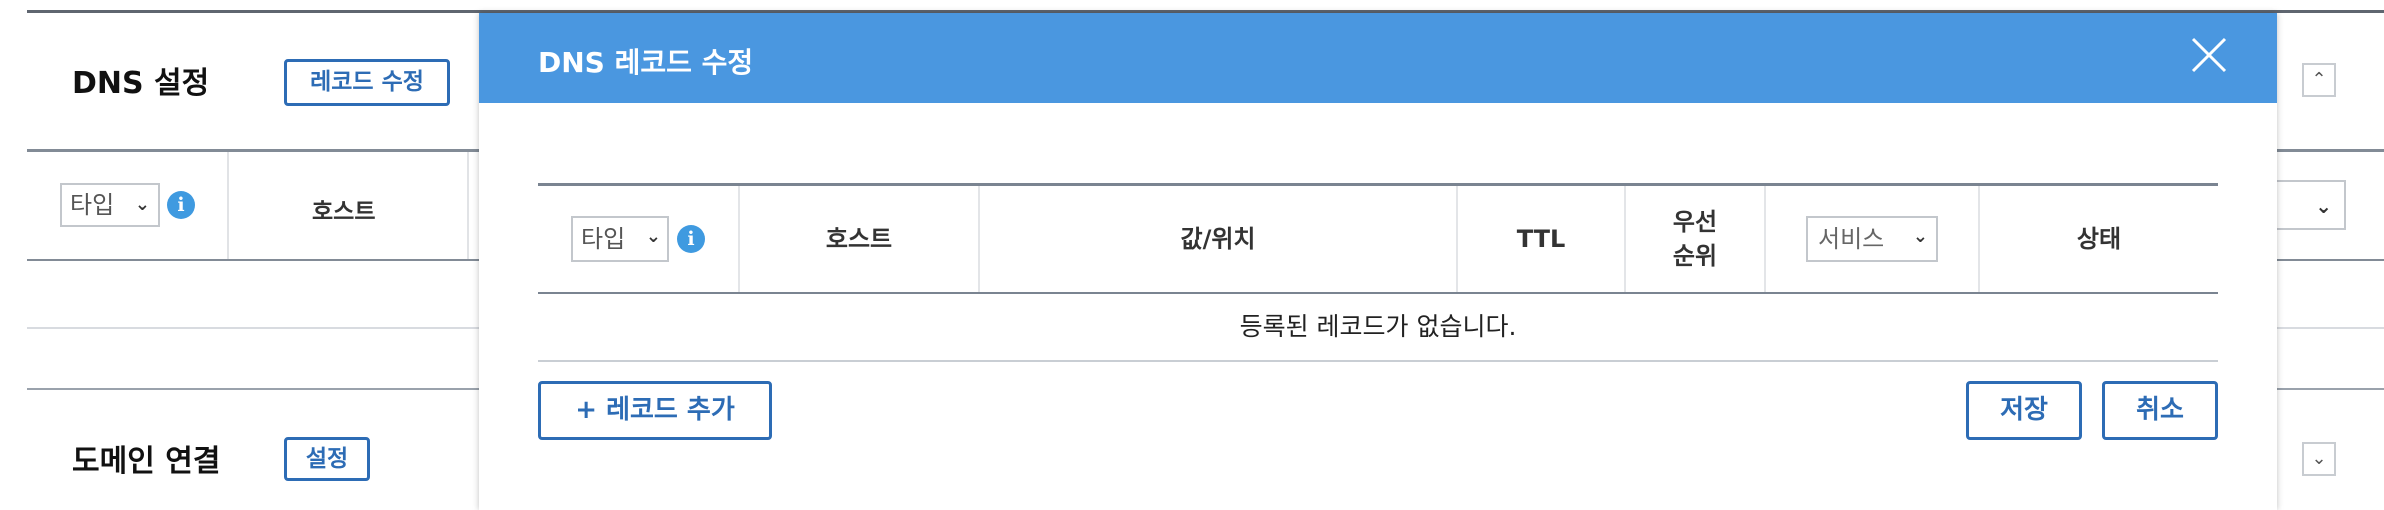 The image size is (2384, 510). I want to click on service-column-header: 서비스 ⌄, so click(1872, 239).